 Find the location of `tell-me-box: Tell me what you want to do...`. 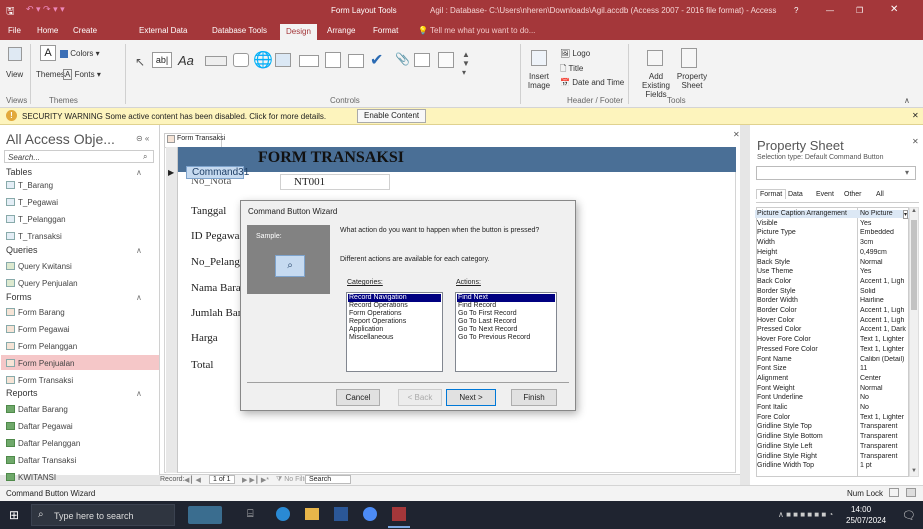

tell-me-box: Tell me what you want to do... is located at coordinates (482, 30).